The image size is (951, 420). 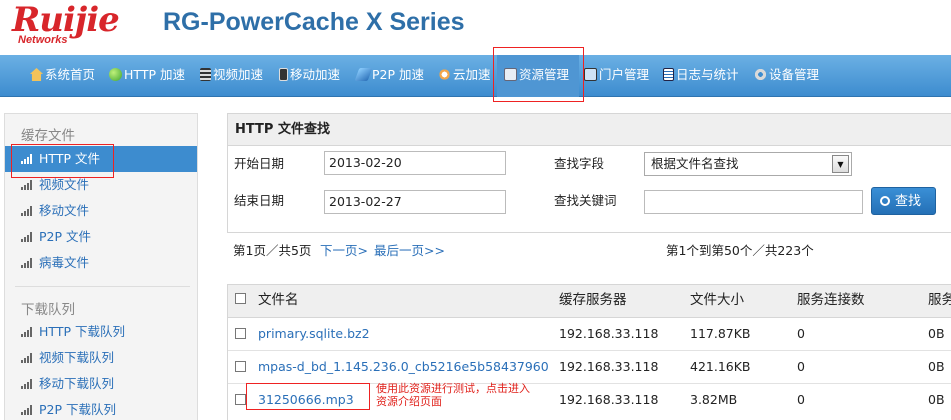 I want to click on search-panel-title: HTTP 文件查找, so click(x=589, y=130).